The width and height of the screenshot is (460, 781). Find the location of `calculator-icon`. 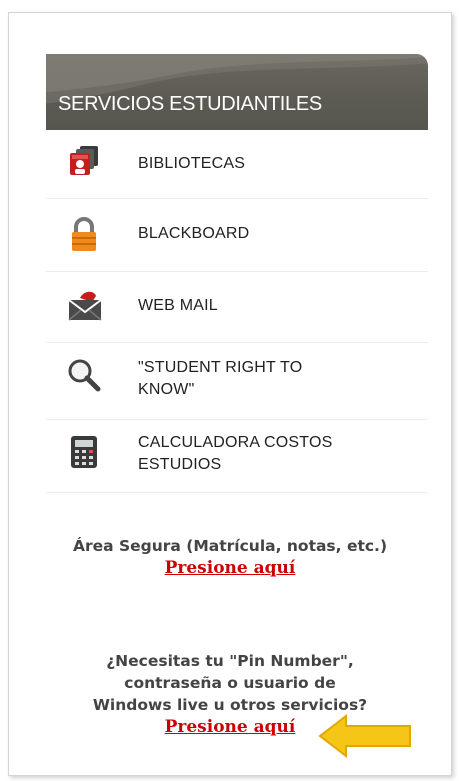

calculator-icon is located at coordinates (84, 452).